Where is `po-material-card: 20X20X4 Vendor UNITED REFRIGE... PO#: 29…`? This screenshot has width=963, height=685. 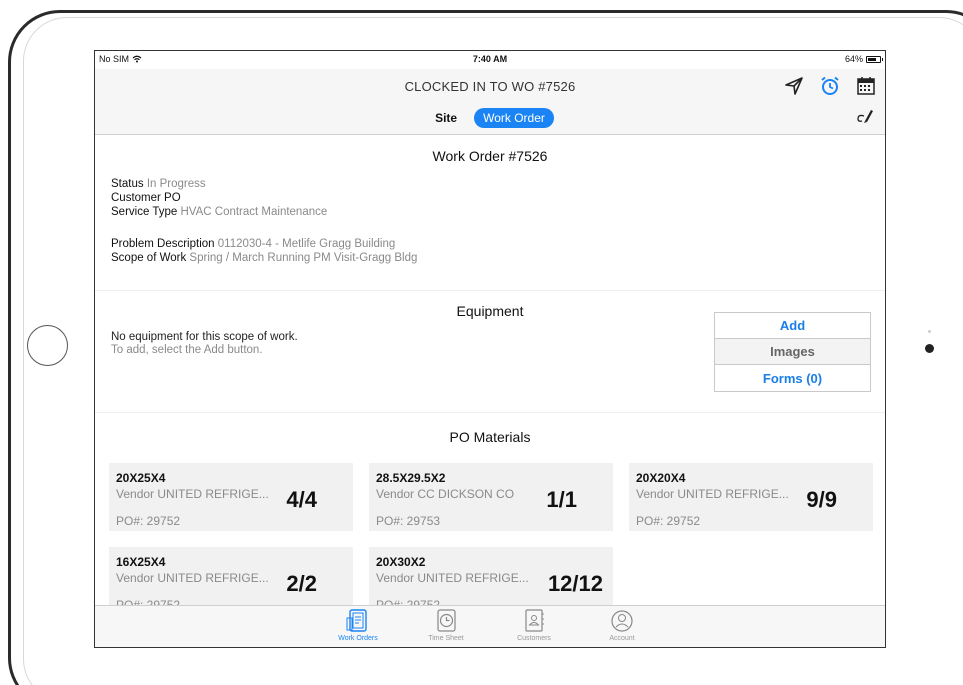
po-material-card: 20X20X4 Vendor UNITED REFRIGE... PO#: 29… is located at coordinates (751, 497).